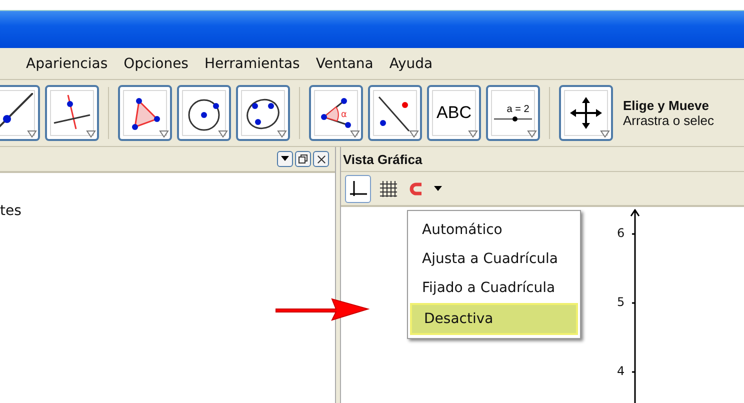  What do you see at coordinates (252, 64) in the screenshot?
I see `menu-item: Herramientas` at bounding box center [252, 64].